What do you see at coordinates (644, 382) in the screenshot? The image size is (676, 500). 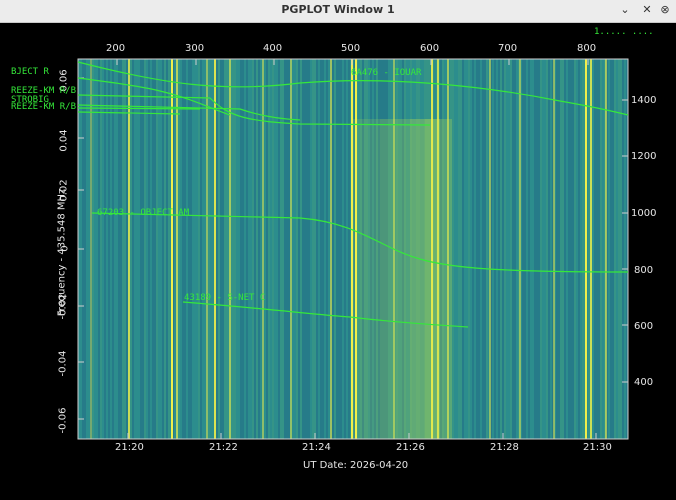 I see `right-tick-label: 400` at bounding box center [644, 382].